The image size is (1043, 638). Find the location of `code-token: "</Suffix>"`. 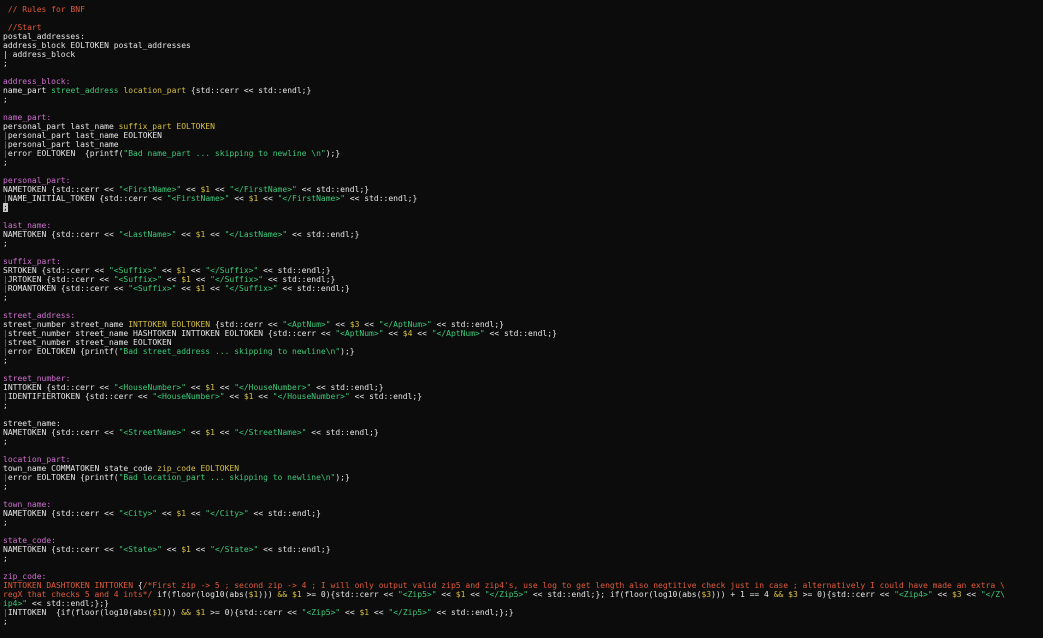

code-token: "</Suffix>" is located at coordinates (237, 279).